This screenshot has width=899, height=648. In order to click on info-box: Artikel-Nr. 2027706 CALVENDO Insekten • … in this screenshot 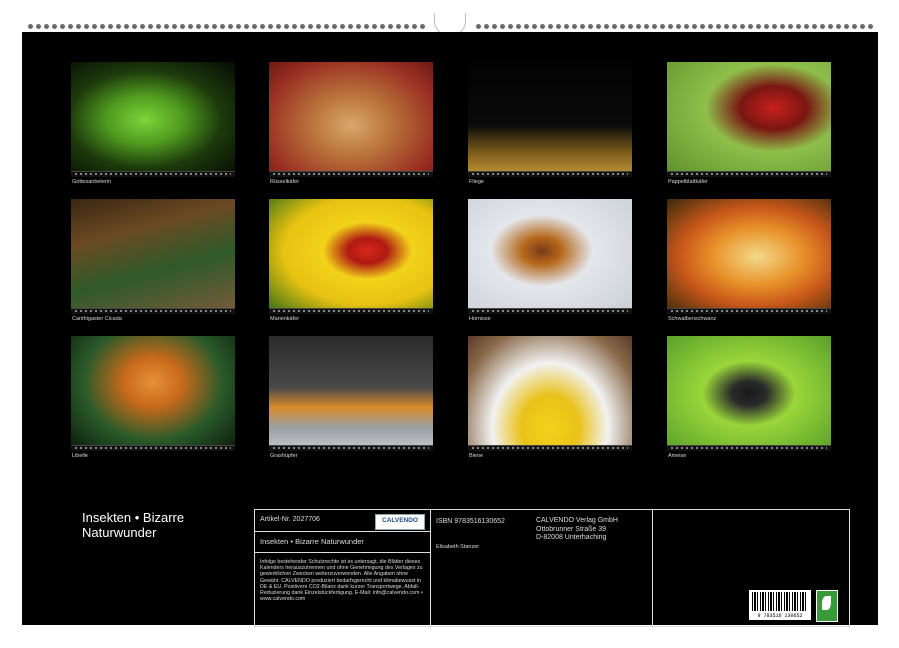, I will do `click(552, 568)`.